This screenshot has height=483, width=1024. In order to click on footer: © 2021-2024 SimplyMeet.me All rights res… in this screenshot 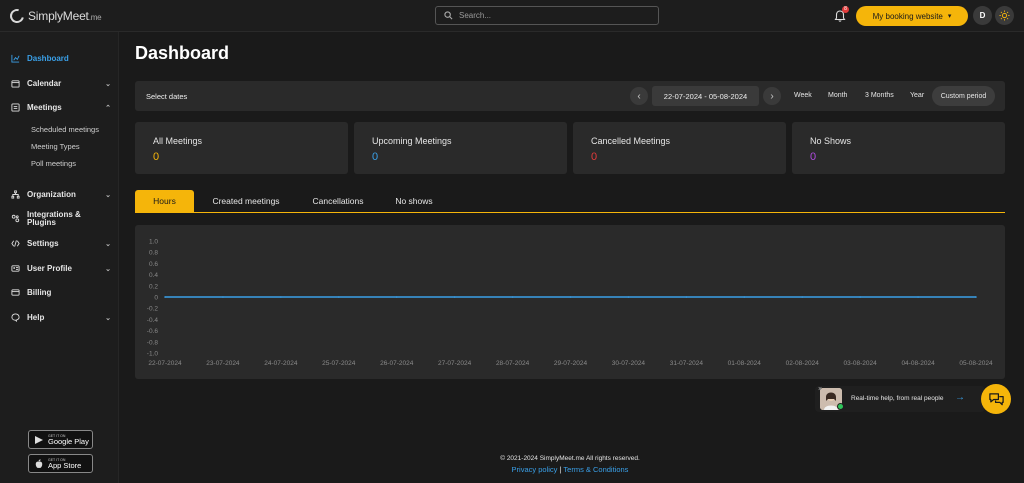, I will do `click(570, 464)`.